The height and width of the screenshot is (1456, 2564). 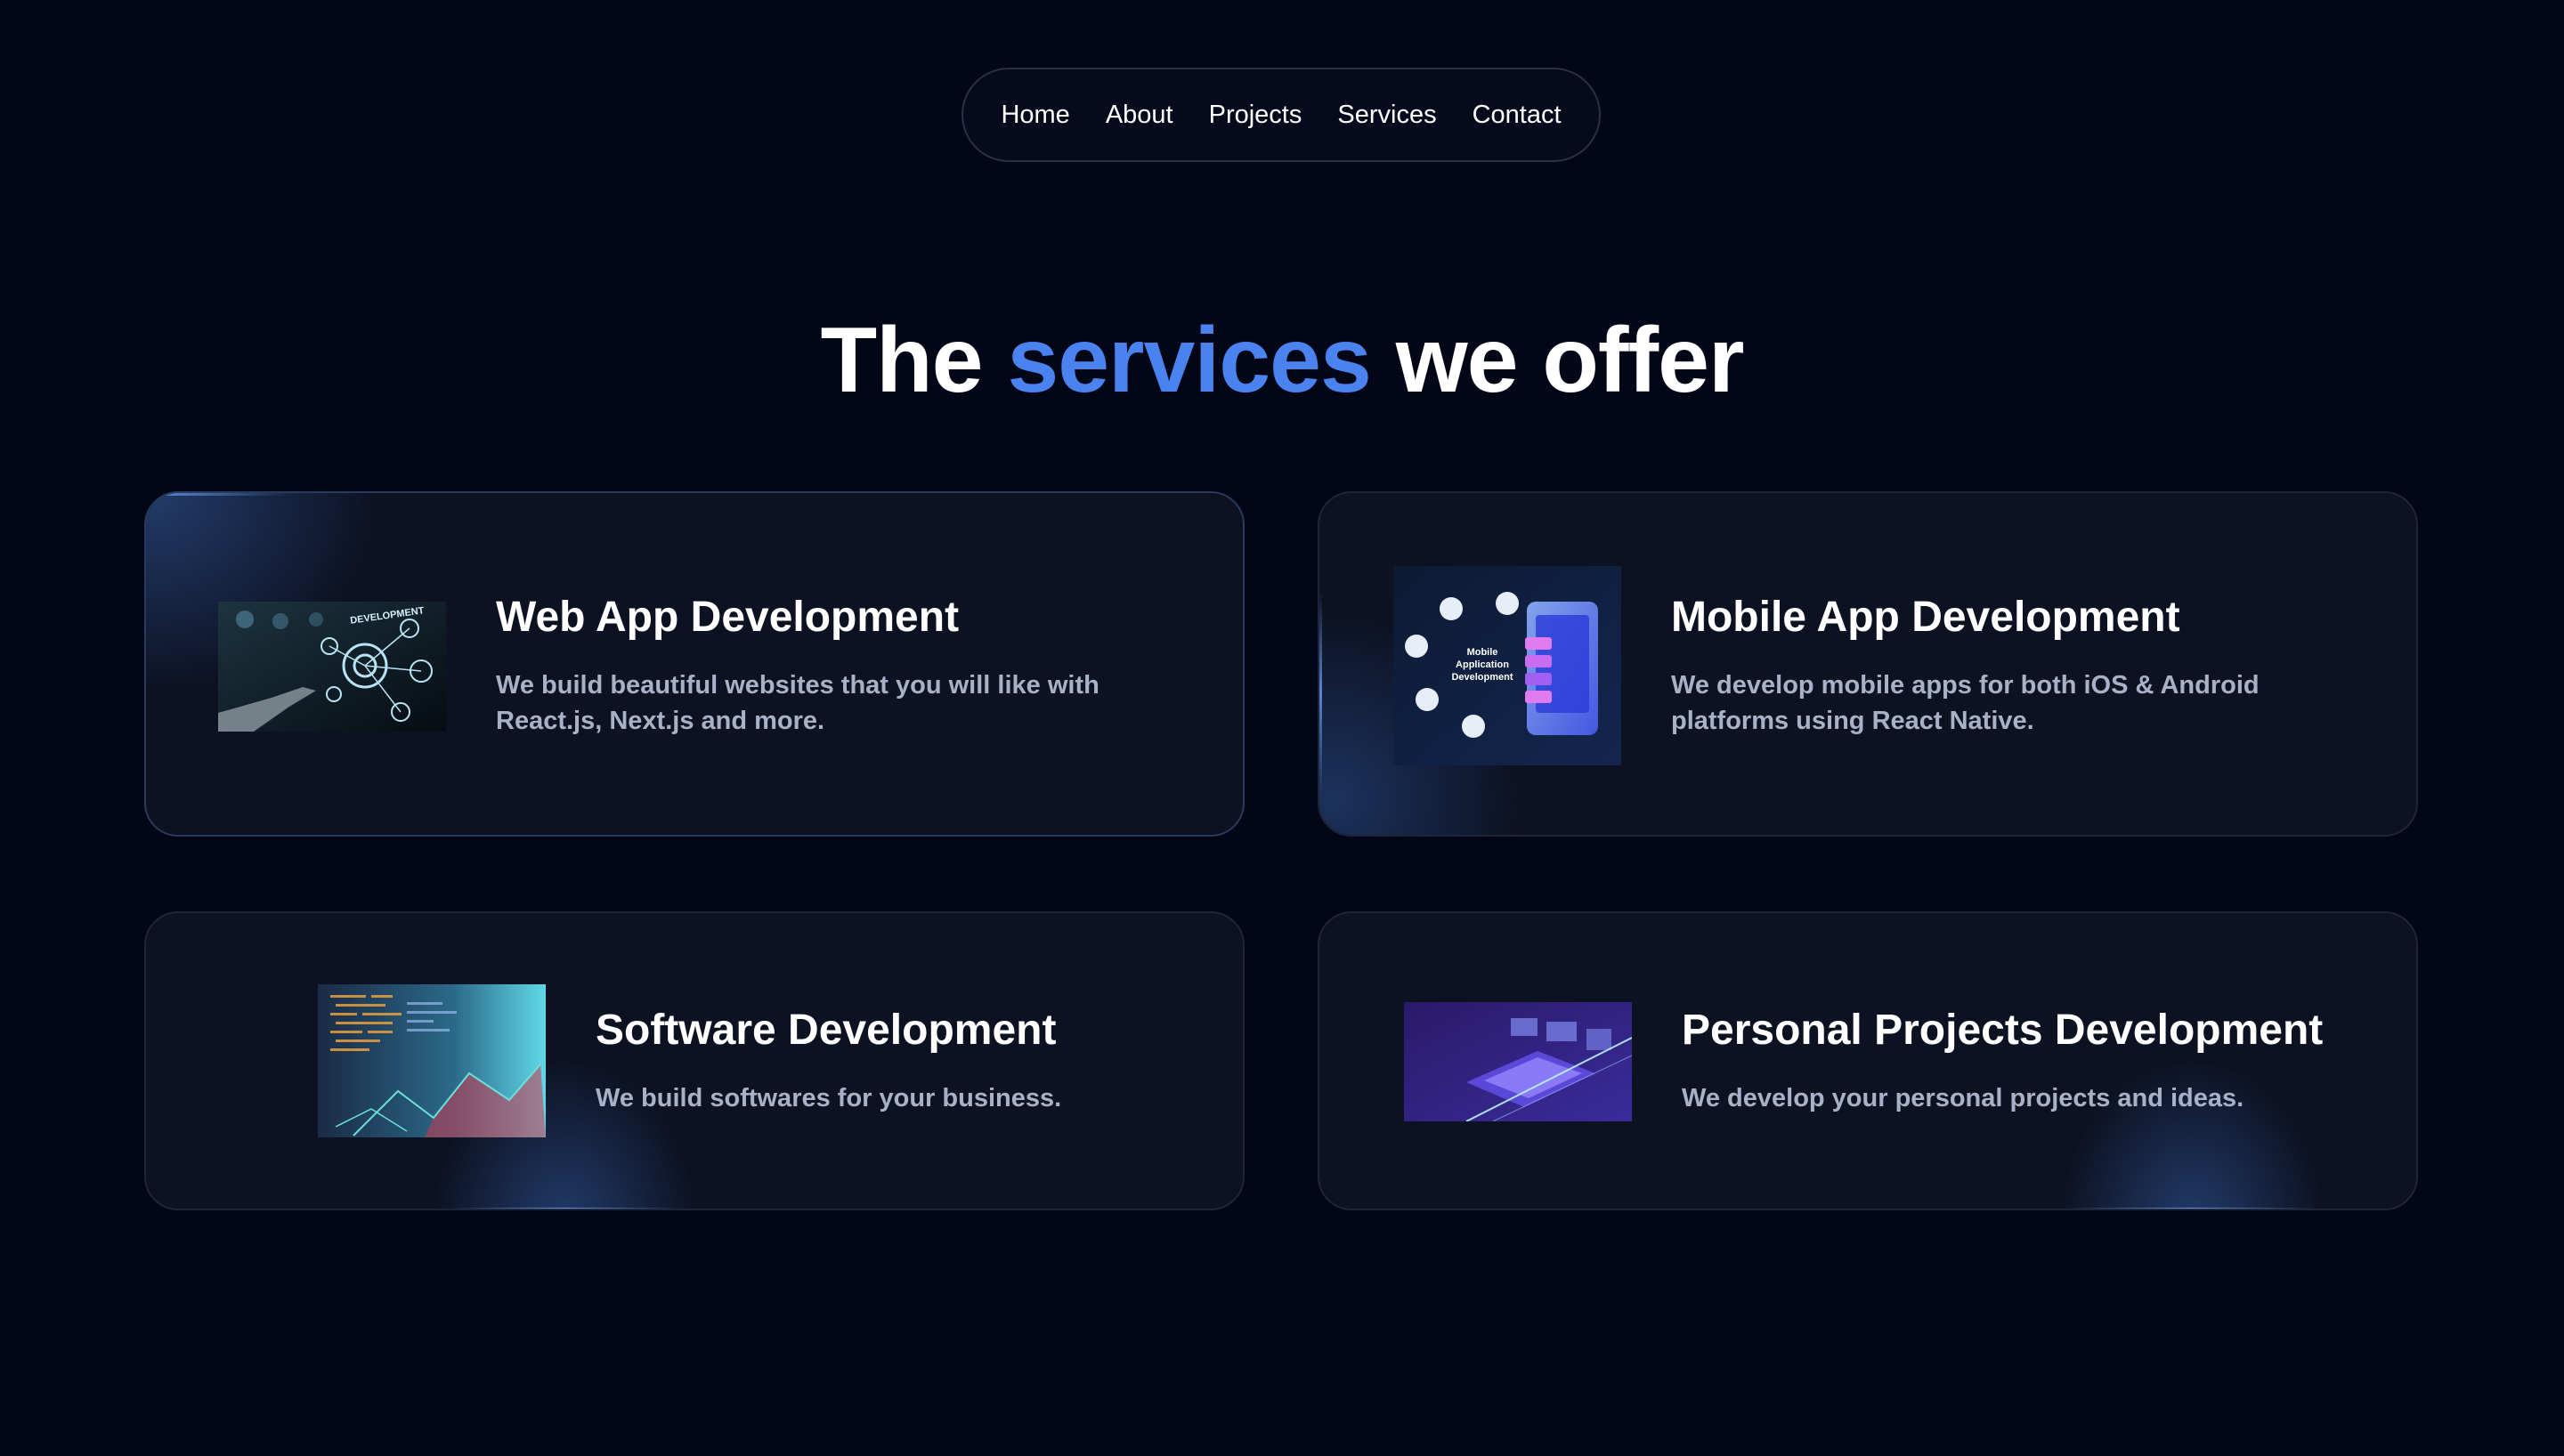 What do you see at coordinates (332, 667) in the screenshot?
I see `web-development-image: DEVELOPMENT` at bounding box center [332, 667].